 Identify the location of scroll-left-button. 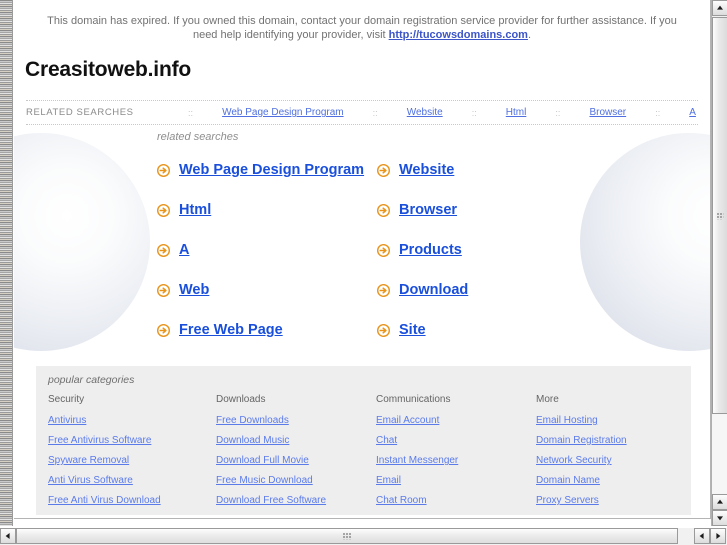
(8, 536).